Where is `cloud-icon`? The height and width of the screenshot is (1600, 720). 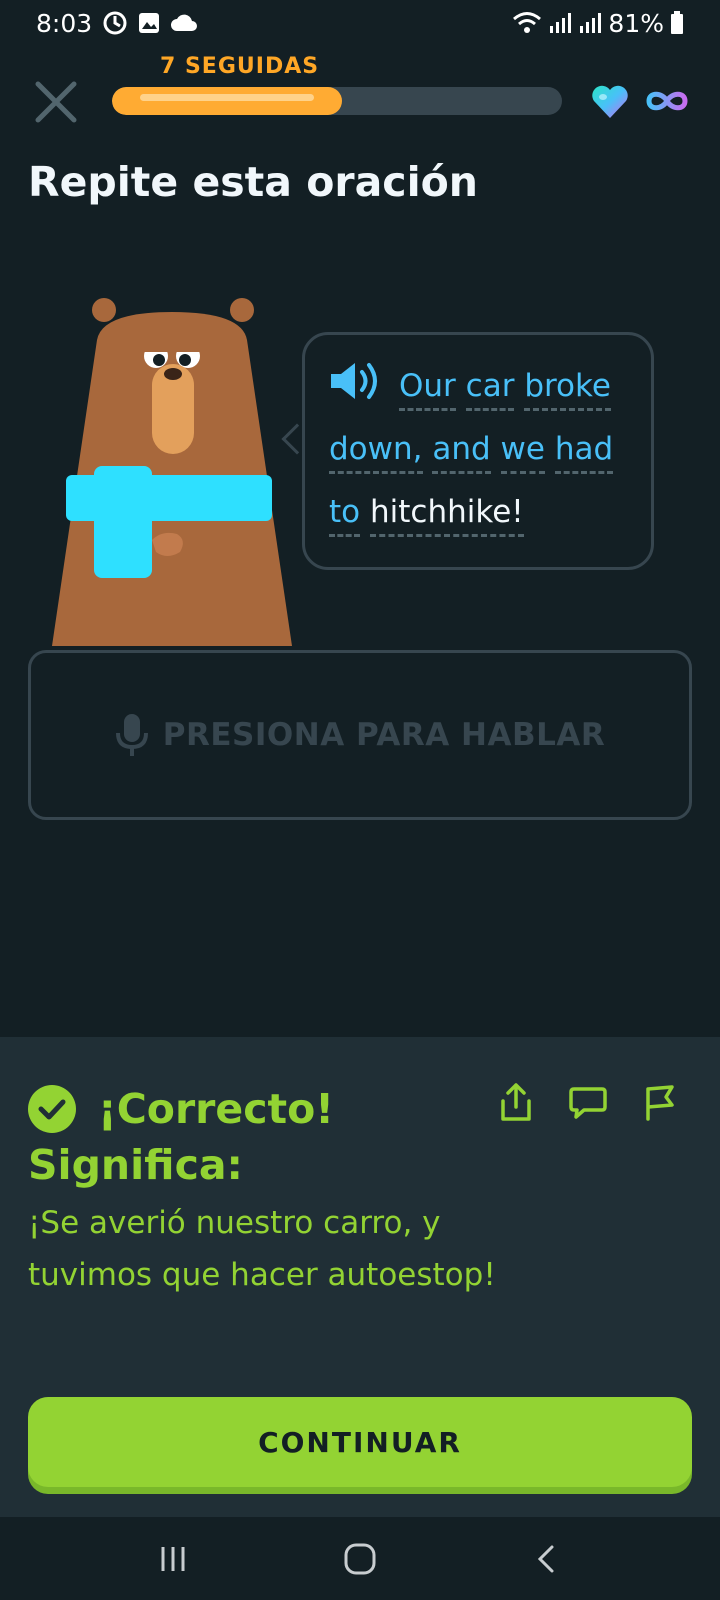
cloud-icon is located at coordinates (184, 23).